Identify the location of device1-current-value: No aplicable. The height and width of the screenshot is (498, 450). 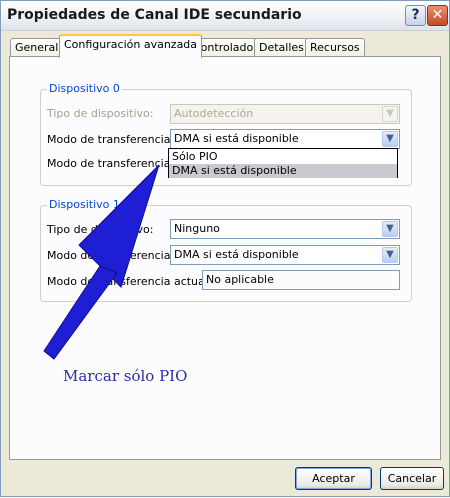
(240, 279).